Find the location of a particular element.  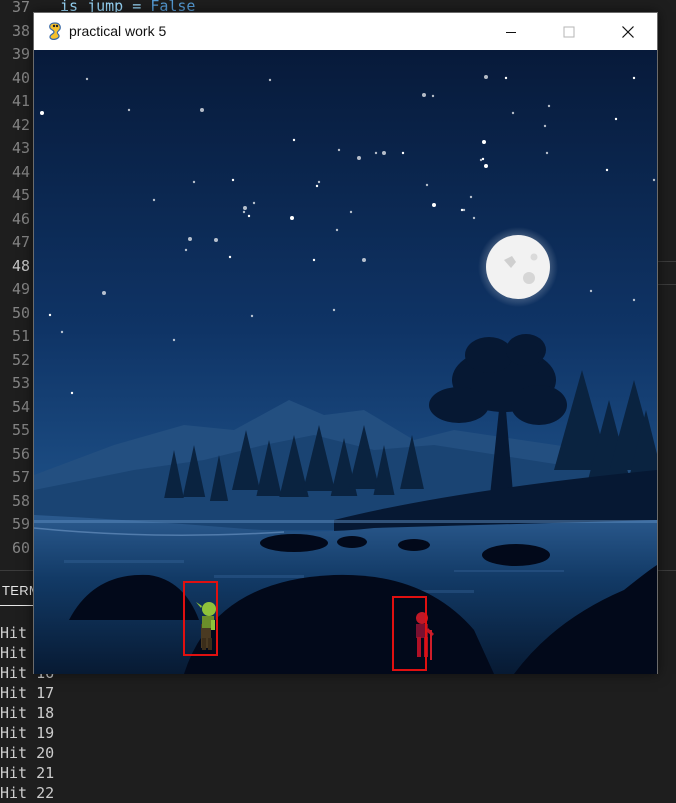

minimize-button is located at coordinates (511, 31).